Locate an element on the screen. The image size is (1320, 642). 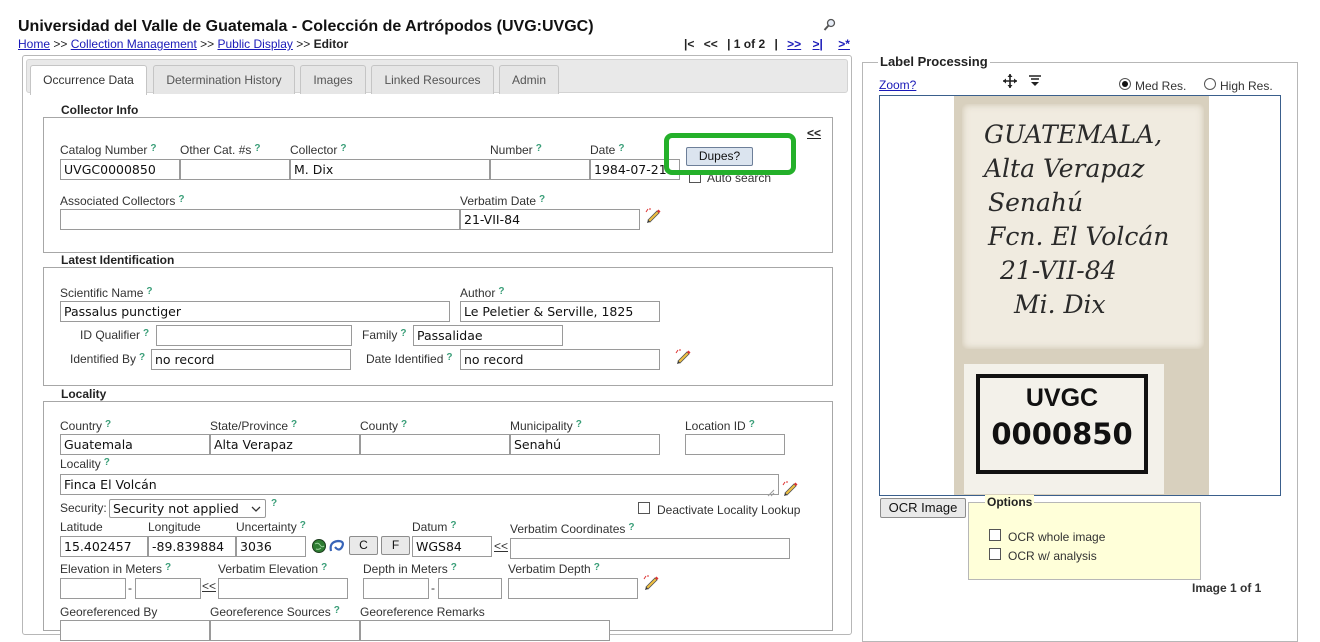
id-qualifier-label: ID Qualifier? is located at coordinates (115, 335).